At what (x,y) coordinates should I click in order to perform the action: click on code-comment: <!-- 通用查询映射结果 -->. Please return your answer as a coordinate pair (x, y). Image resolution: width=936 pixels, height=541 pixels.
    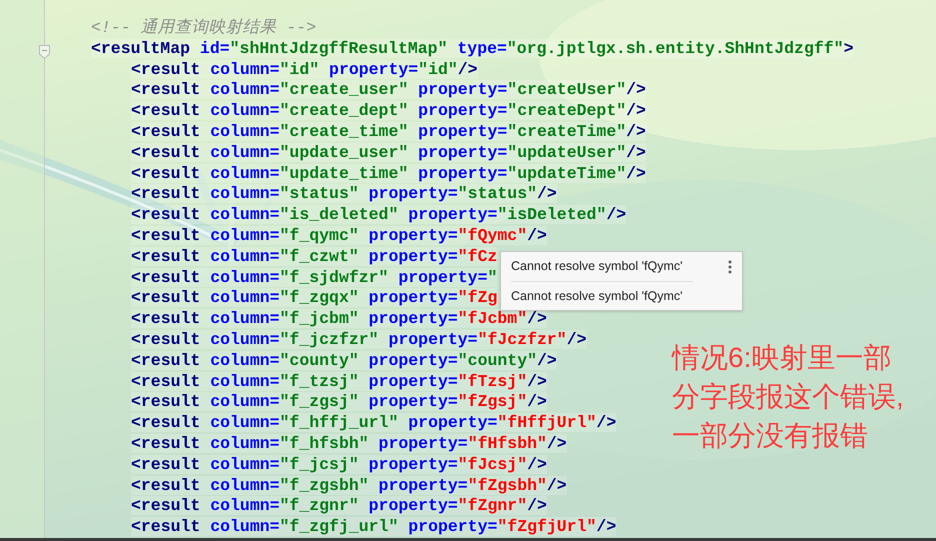
    Looking at the image, I should click on (203, 27).